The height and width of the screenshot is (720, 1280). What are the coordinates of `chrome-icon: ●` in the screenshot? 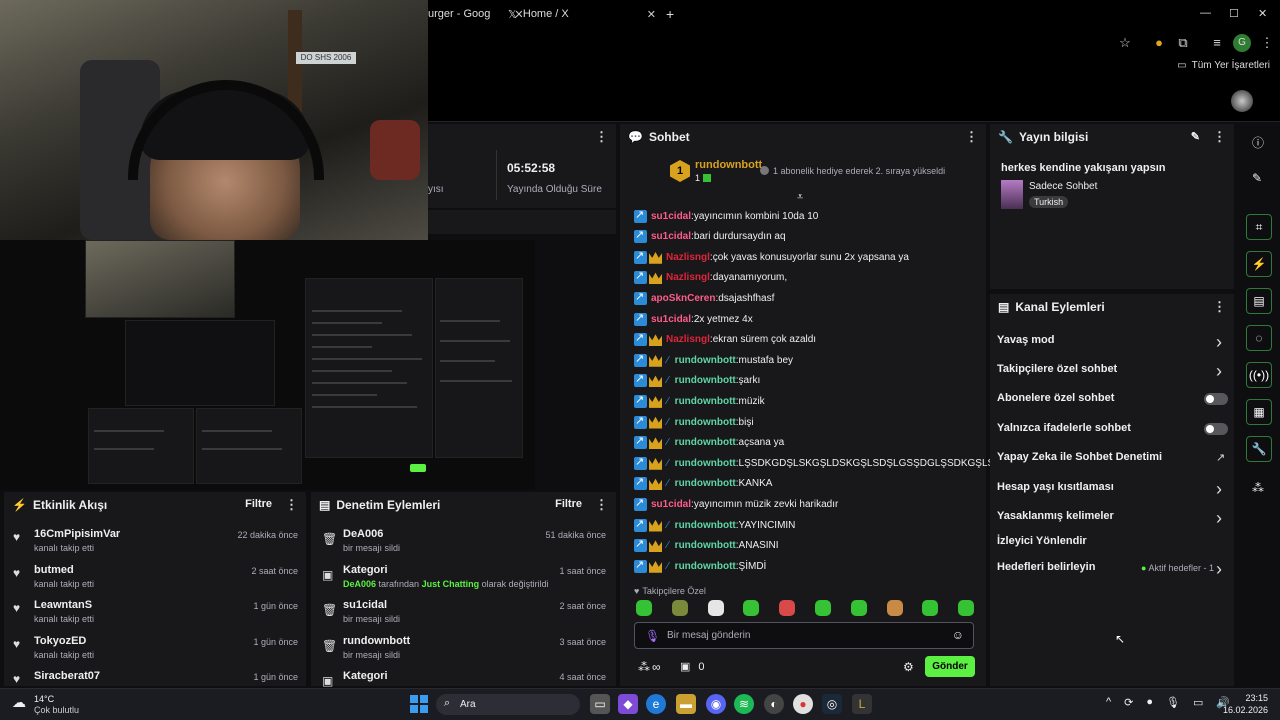 It's located at (803, 704).